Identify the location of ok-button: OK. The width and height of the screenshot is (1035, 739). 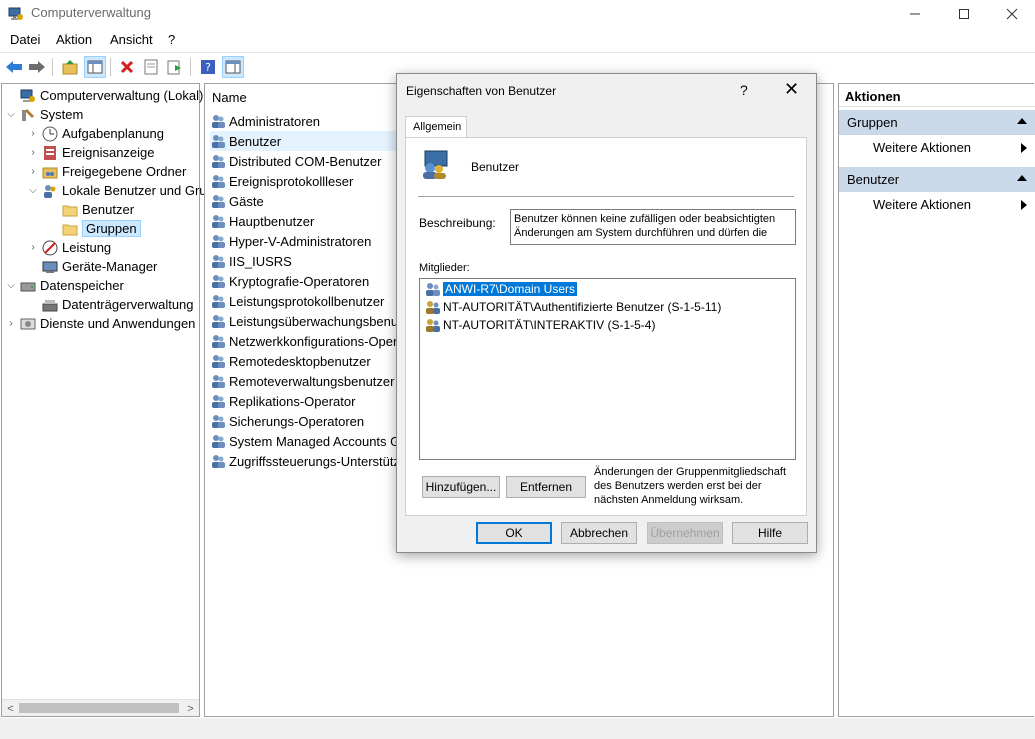
(514, 533).